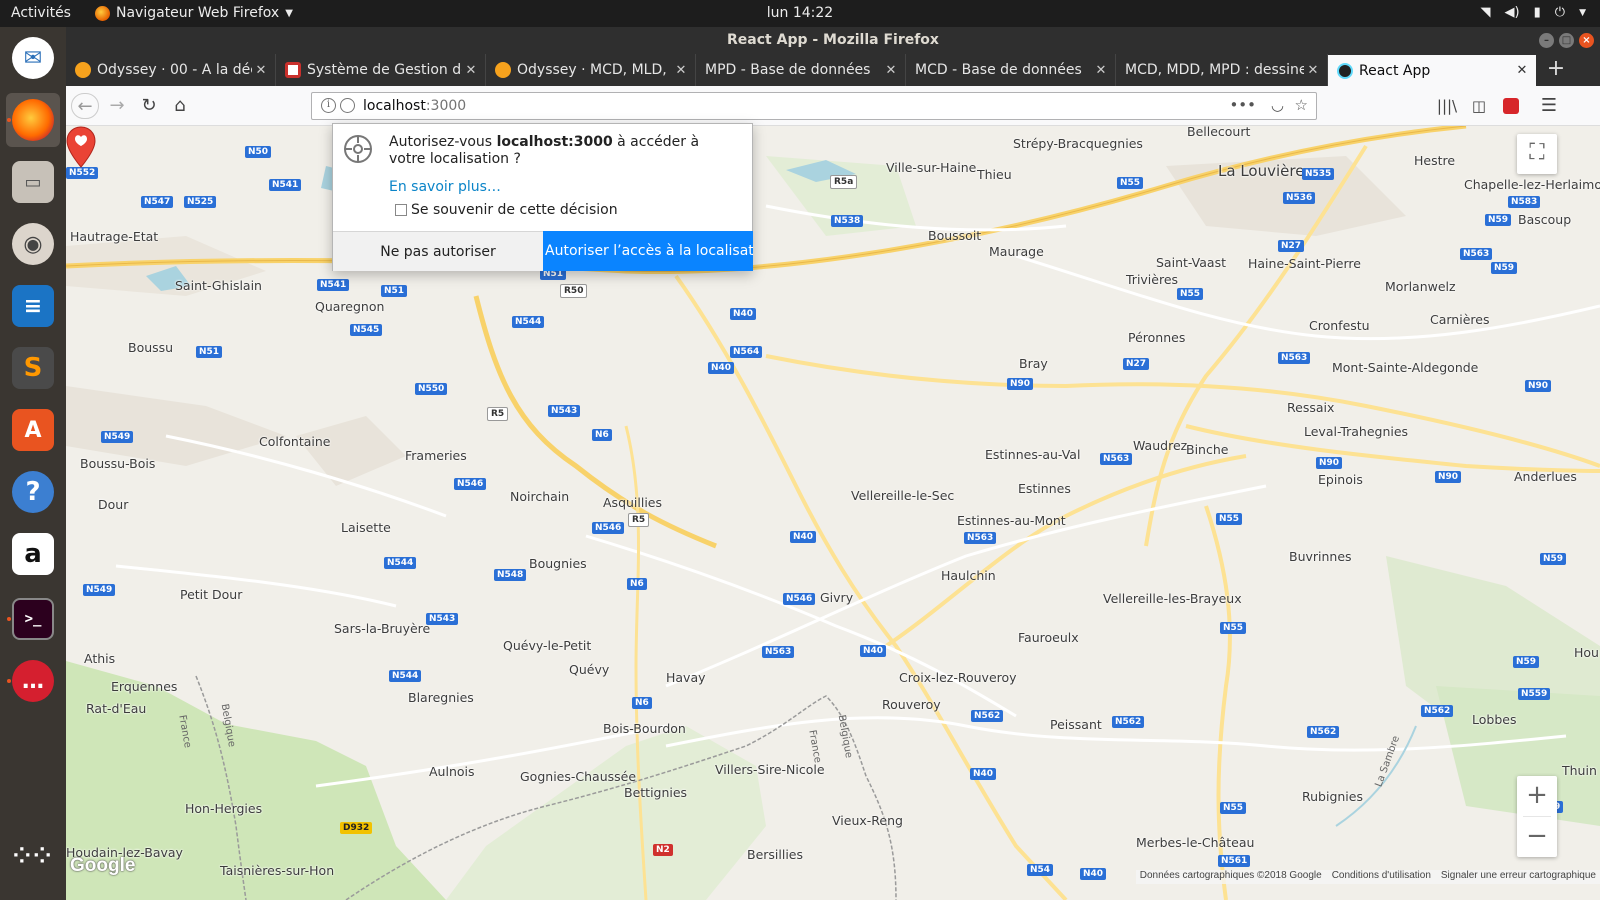 The image size is (1600, 900). What do you see at coordinates (1195, 842) in the screenshot?
I see `place-label: Merbes-le-Château` at bounding box center [1195, 842].